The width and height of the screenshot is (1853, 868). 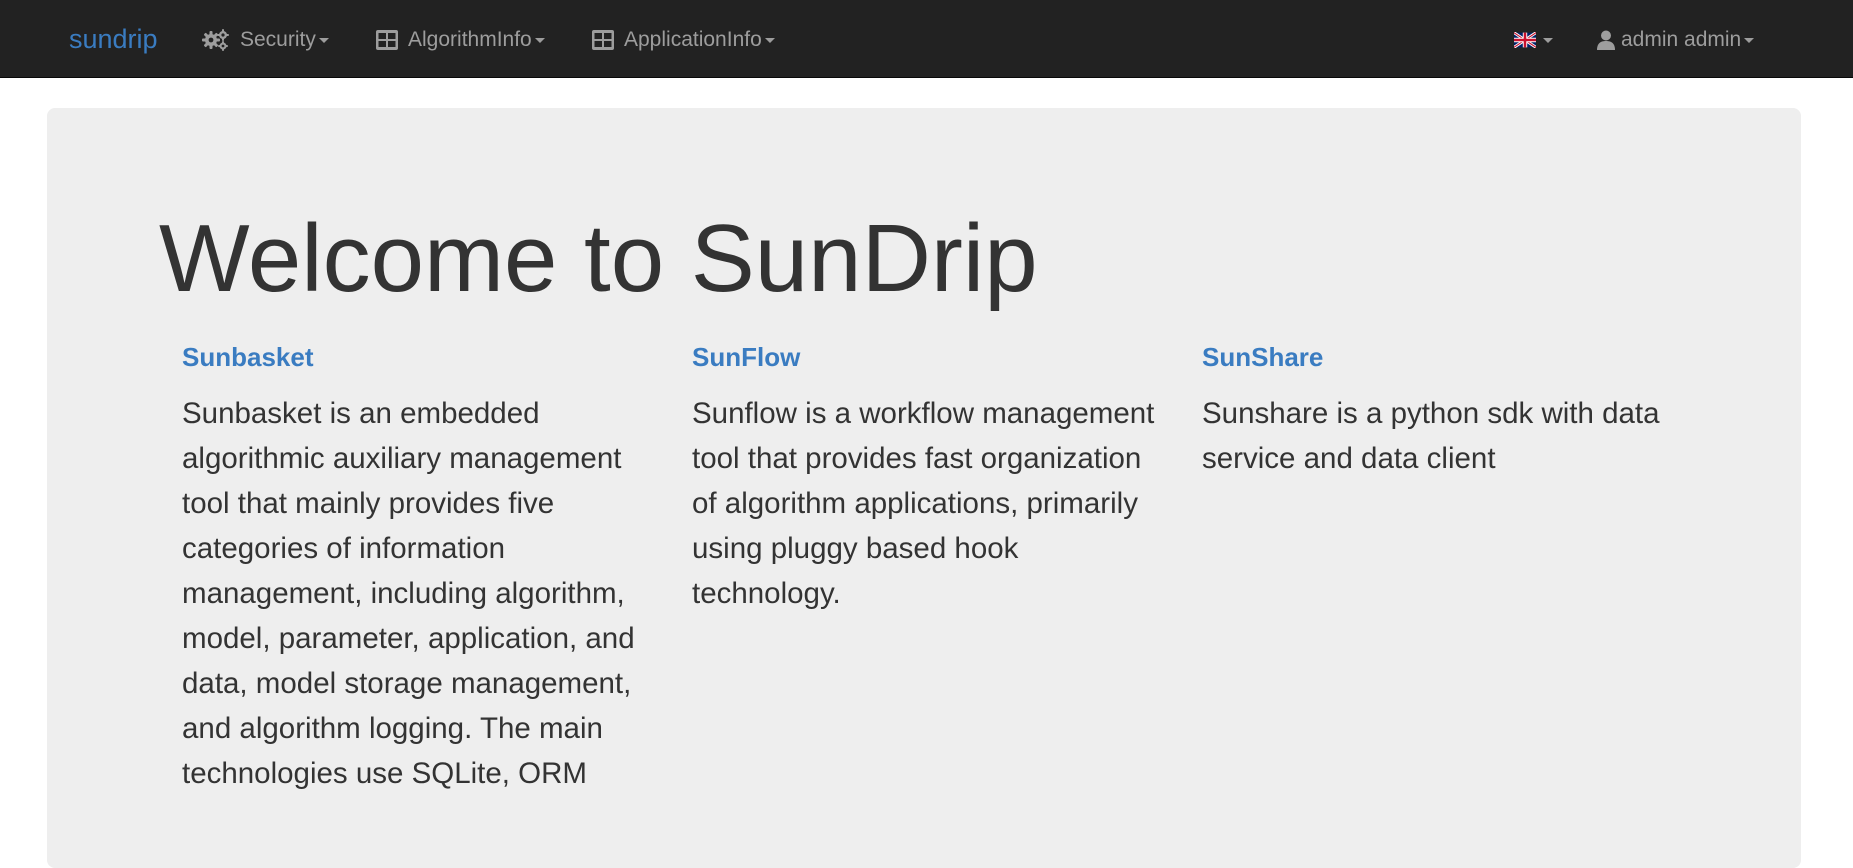 I want to click on uk-flag-icon, so click(x=1525, y=40).